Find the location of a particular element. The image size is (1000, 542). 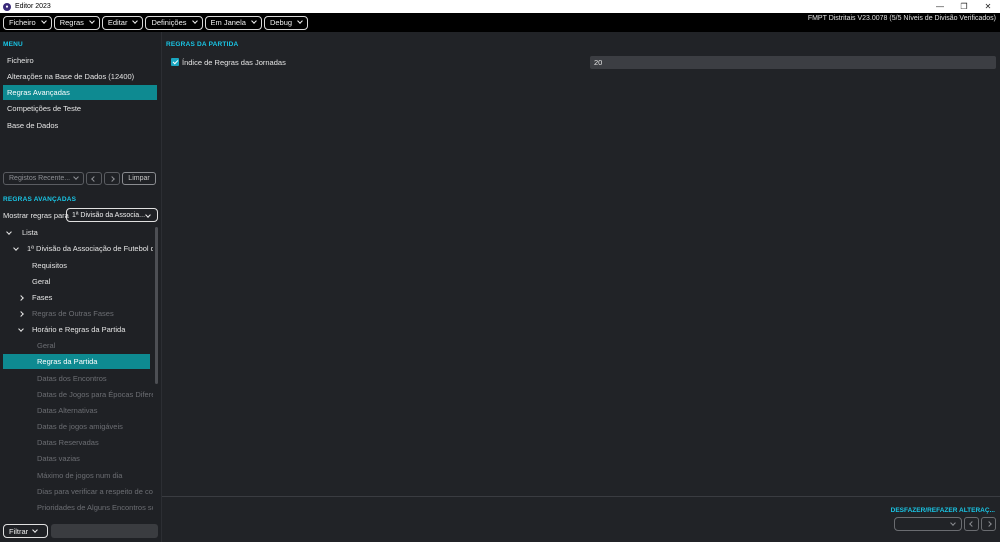

tree-item-competition: 1ª Divisão da Associação de Futebol de ' is located at coordinates (78, 248).